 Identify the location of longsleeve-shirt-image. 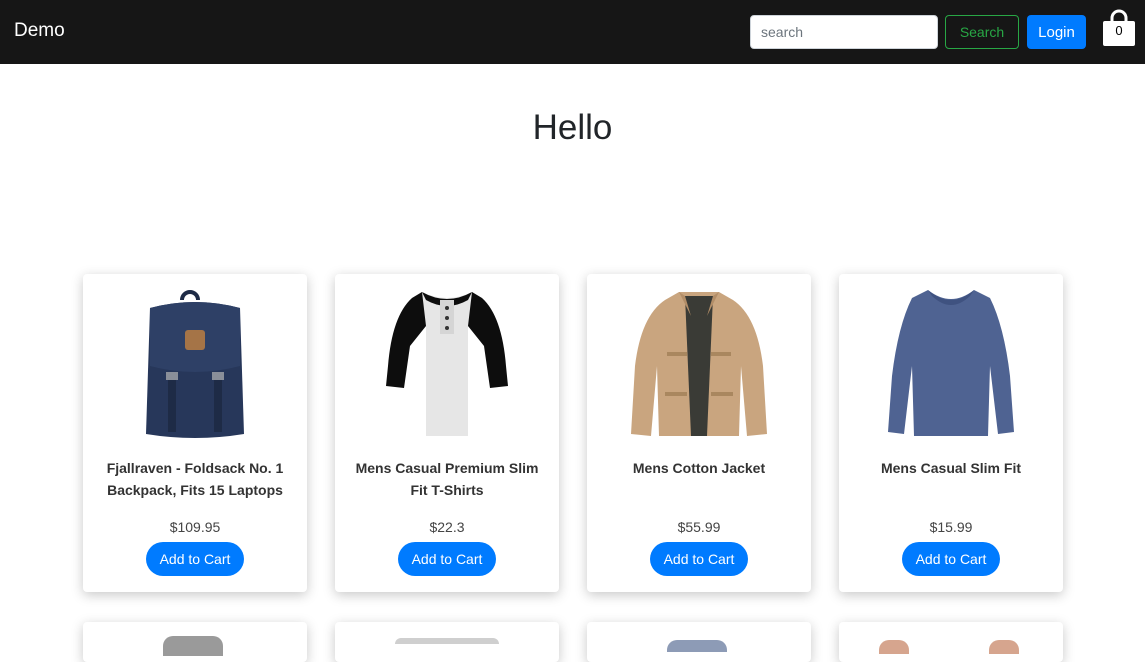
(951, 366).